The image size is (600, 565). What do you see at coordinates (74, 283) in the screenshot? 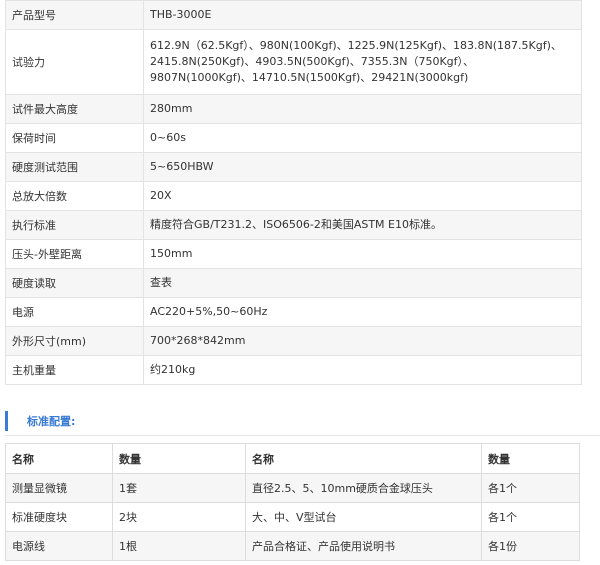
I see `spec-label: 硬度读取` at bounding box center [74, 283].